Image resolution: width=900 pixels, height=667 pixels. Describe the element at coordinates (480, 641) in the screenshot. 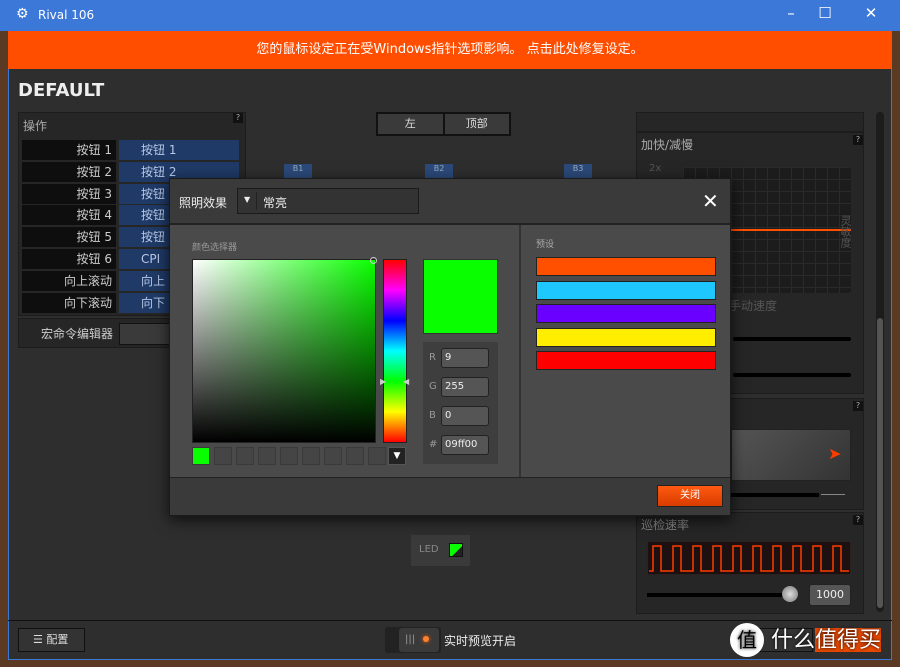

I see `live-preview-label: 实时预览开启` at that location.